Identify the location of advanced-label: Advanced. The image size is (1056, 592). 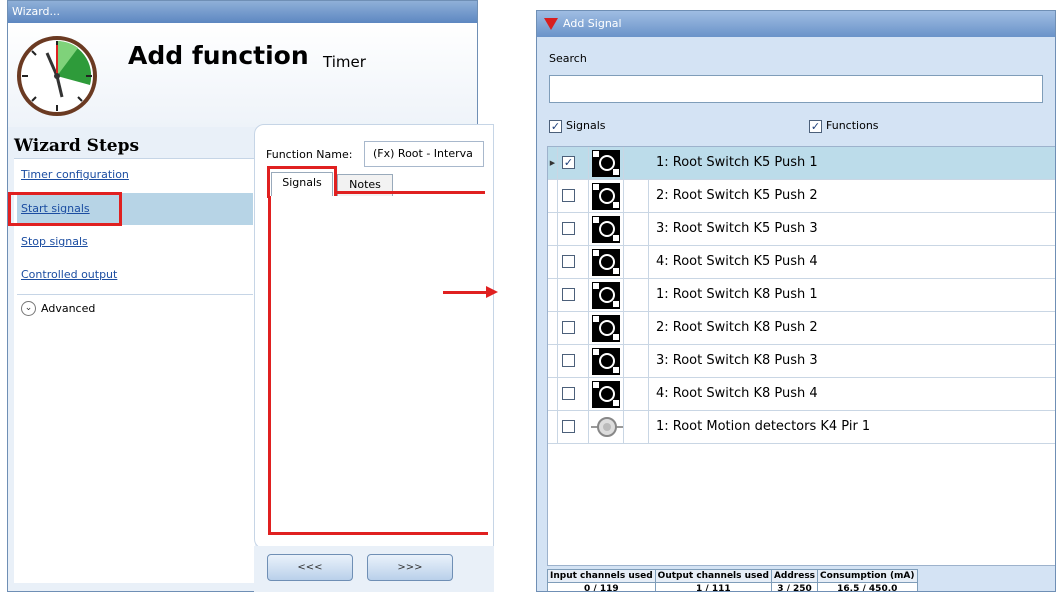
(68, 308).